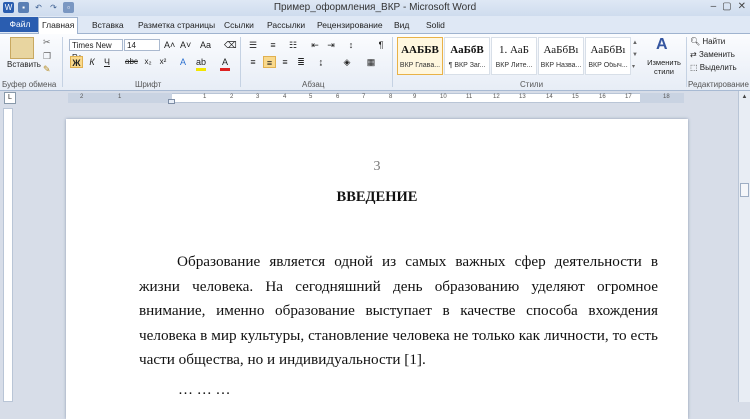 This screenshot has width=750, height=419. What do you see at coordinates (269, 62) in the screenshot?
I see `align-center-icon: ≡` at bounding box center [269, 62].